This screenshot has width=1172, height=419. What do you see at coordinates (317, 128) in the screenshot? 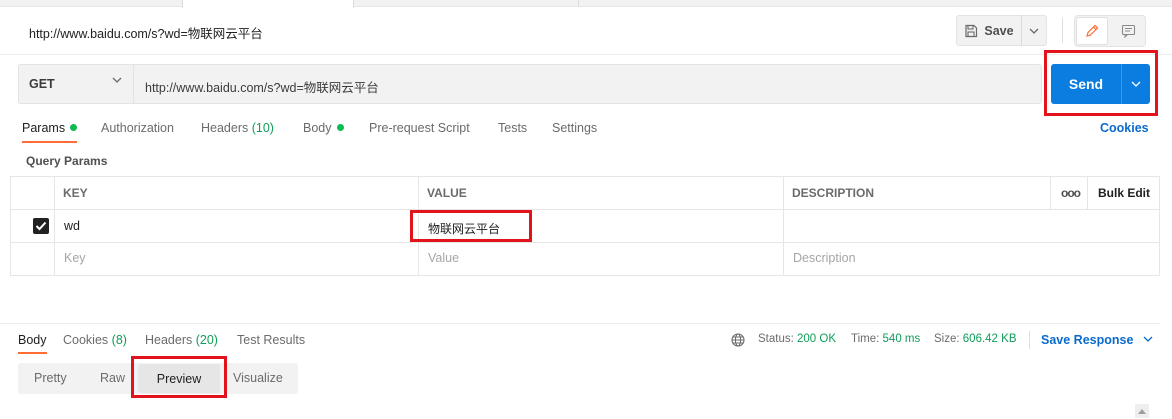
I see `tab-body-label: Body` at bounding box center [317, 128].